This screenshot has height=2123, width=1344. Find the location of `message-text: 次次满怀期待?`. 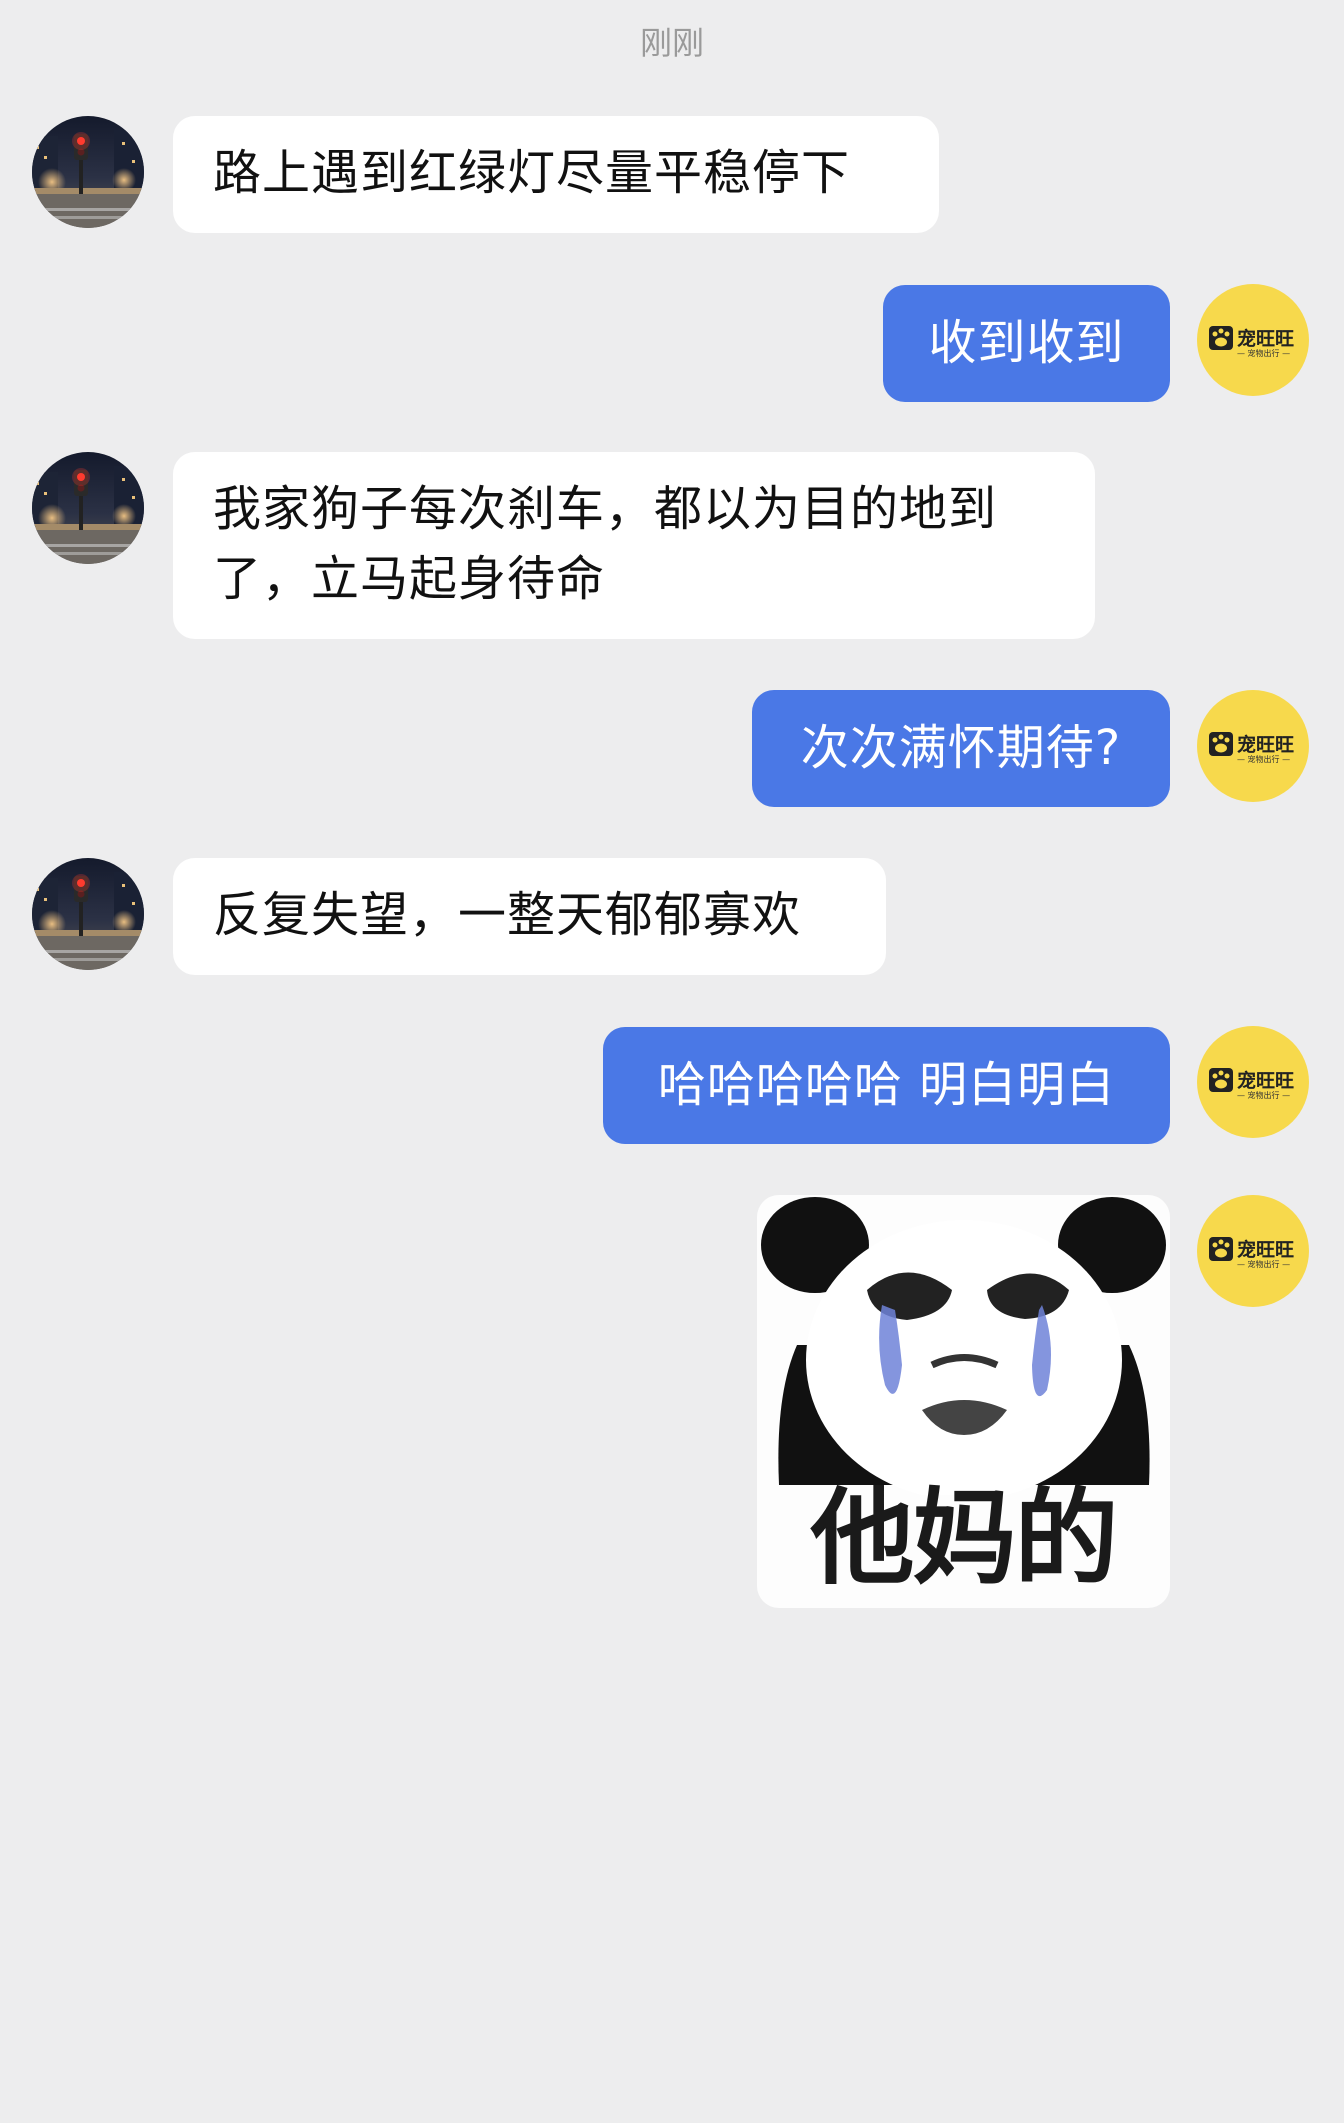

message-text: 次次满怀期待? is located at coordinates (961, 748).